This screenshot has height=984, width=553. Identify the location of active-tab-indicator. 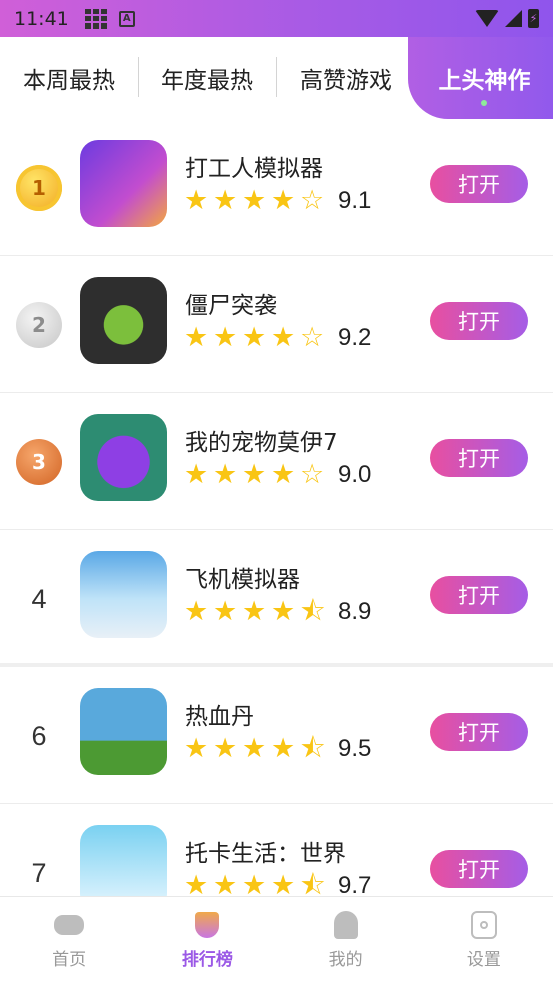
(484, 103).